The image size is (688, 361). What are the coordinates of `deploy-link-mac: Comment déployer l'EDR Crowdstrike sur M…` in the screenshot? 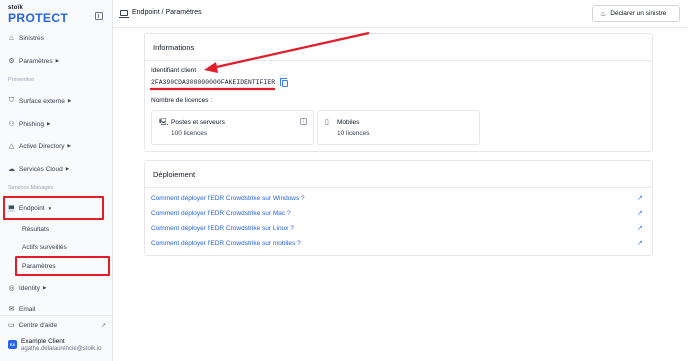 It's located at (221, 213).